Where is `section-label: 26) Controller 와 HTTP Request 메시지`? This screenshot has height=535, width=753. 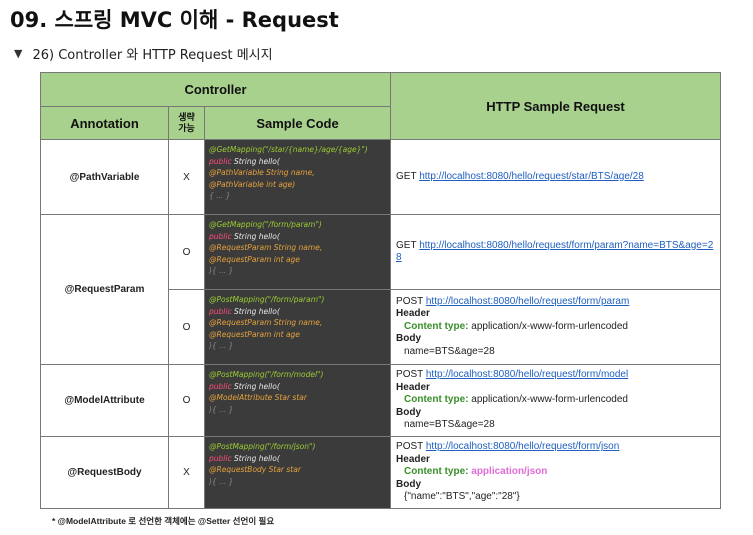
section-label: 26) Controller 와 HTTP Request 메시지 is located at coordinates (152, 55).